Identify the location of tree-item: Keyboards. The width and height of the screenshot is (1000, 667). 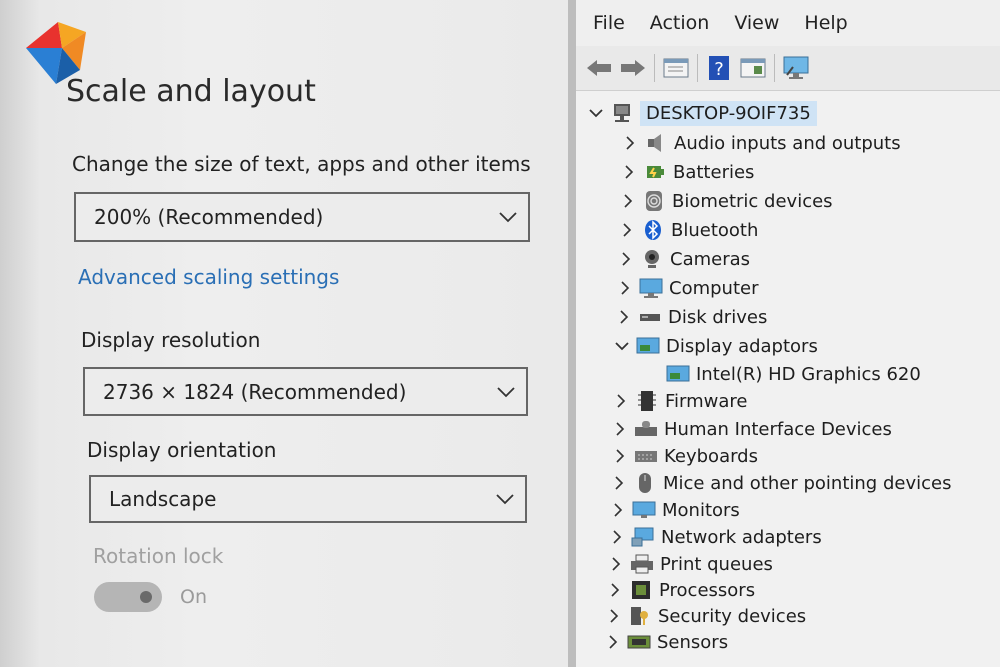
(684, 456).